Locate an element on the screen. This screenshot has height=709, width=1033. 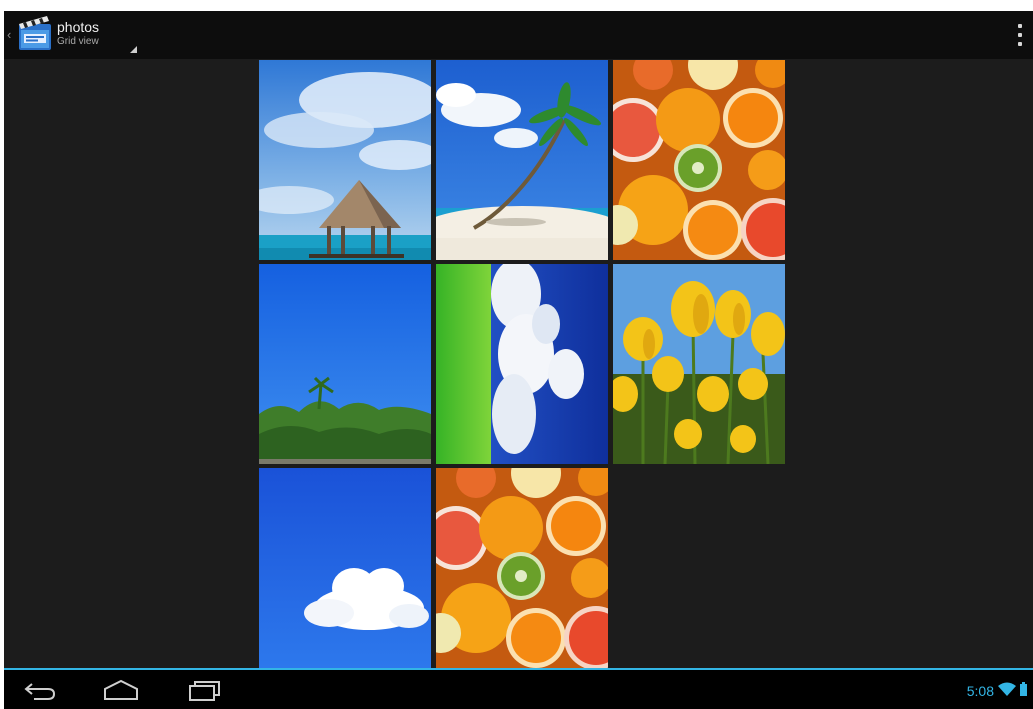
system-navigation-bar: 5:08 is located at coordinates (518, 689).